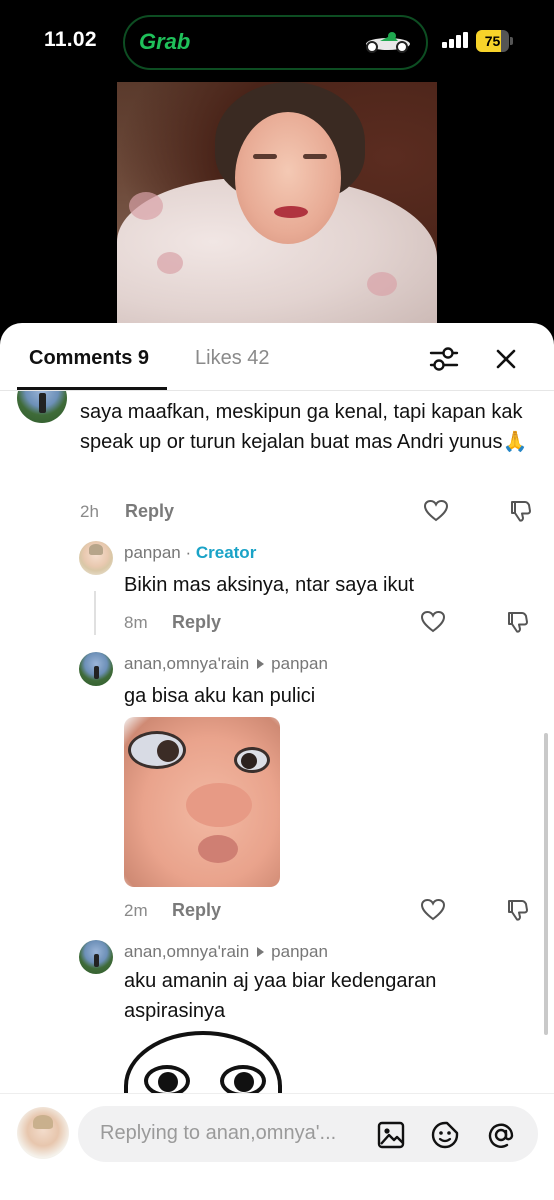  What do you see at coordinates (95, 613) in the screenshot?
I see `thread-line` at bounding box center [95, 613].